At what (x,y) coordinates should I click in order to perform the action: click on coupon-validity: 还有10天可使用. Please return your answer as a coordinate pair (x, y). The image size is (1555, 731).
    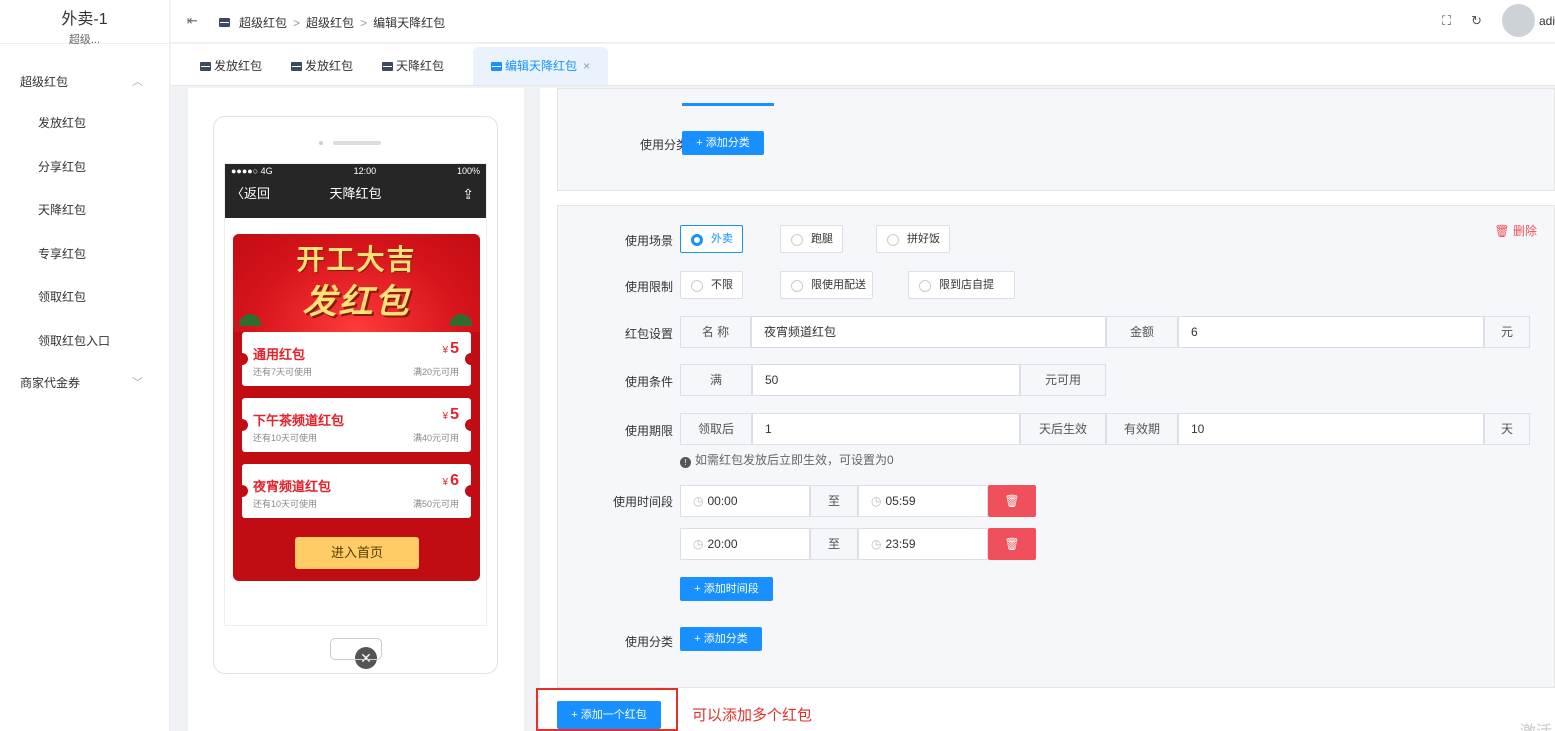
    Looking at the image, I should click on (285, 438).